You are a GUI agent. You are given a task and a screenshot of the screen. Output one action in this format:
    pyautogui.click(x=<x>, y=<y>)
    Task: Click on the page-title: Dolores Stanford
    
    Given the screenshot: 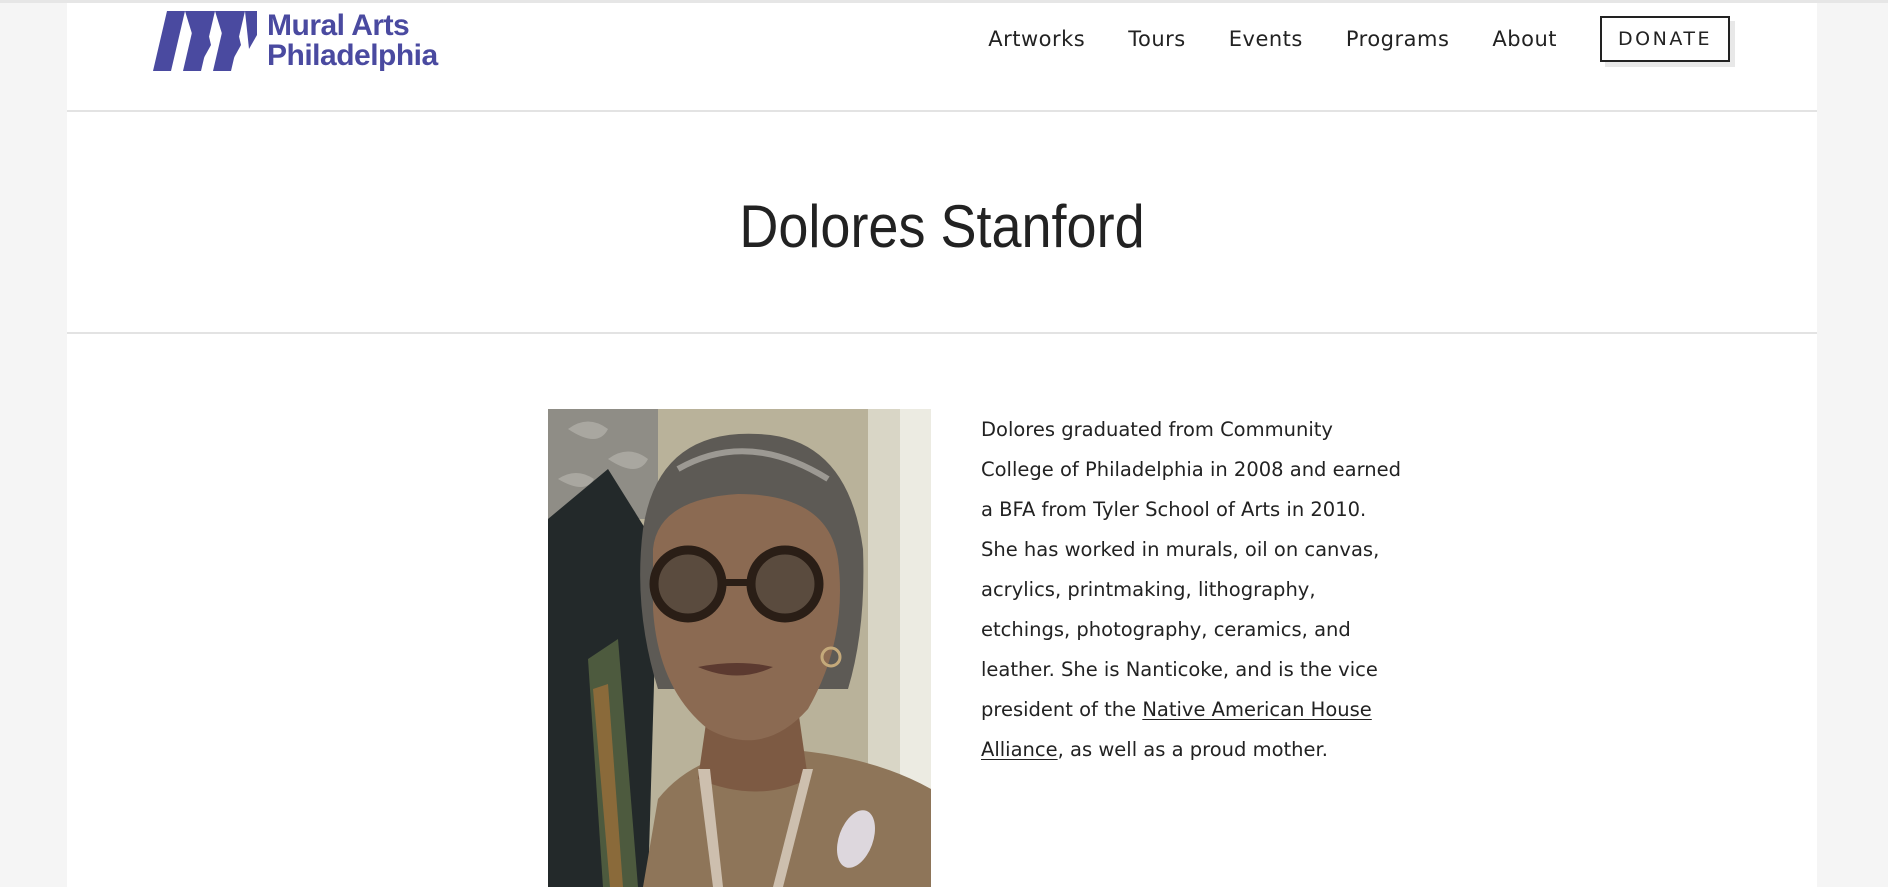 What is the action you would take?
    pyautogui.click(x=942, y=226)
    